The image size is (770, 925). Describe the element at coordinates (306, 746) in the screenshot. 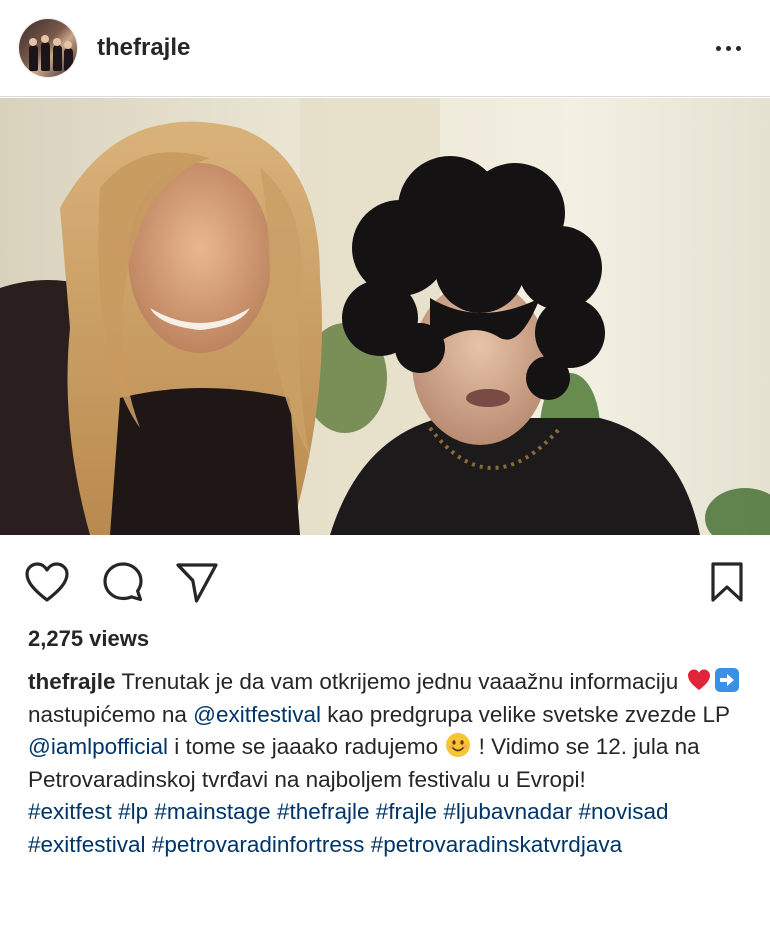

I see `caption-text: i tome se jaaako radujemo` at that location.